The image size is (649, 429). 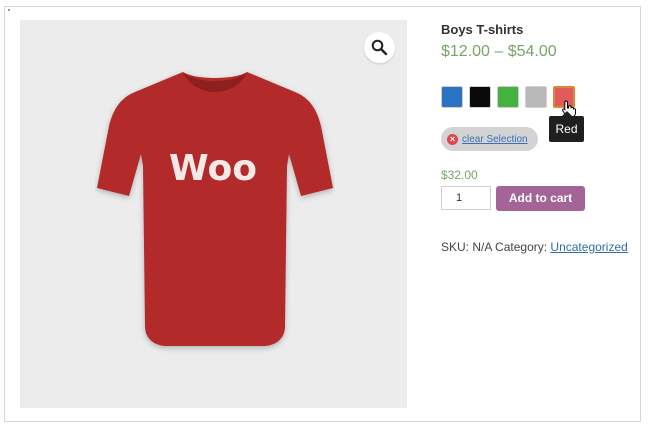 I want to click on swatch-black, so click(x=480, y=97).